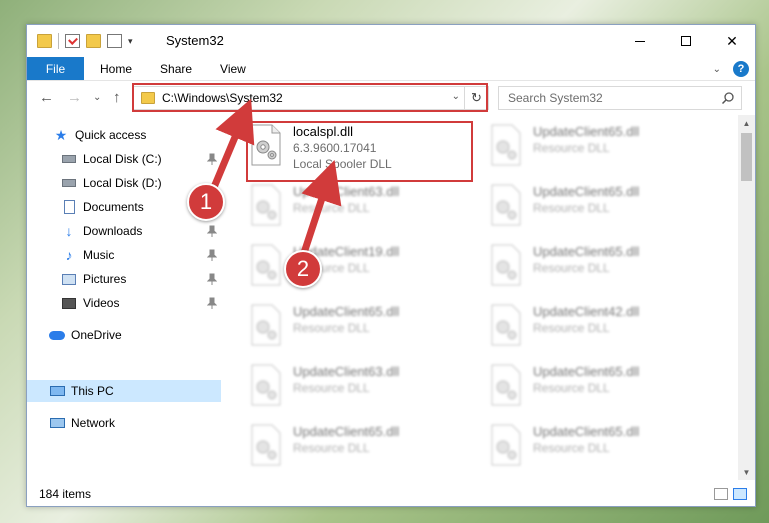  Describe the element at coordinates (721, 494) in the screenshot. I see `details-view-icon` at that location.